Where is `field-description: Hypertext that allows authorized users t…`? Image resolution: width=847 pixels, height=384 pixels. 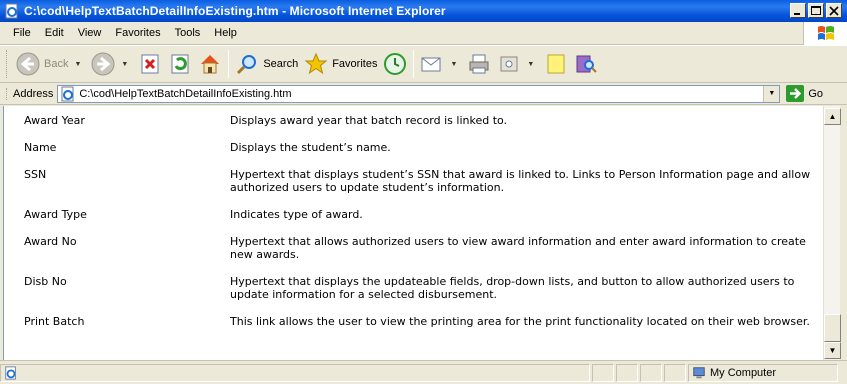 field-description: Hypertext that allows authorized users t… is located at coordinates (518, 248).